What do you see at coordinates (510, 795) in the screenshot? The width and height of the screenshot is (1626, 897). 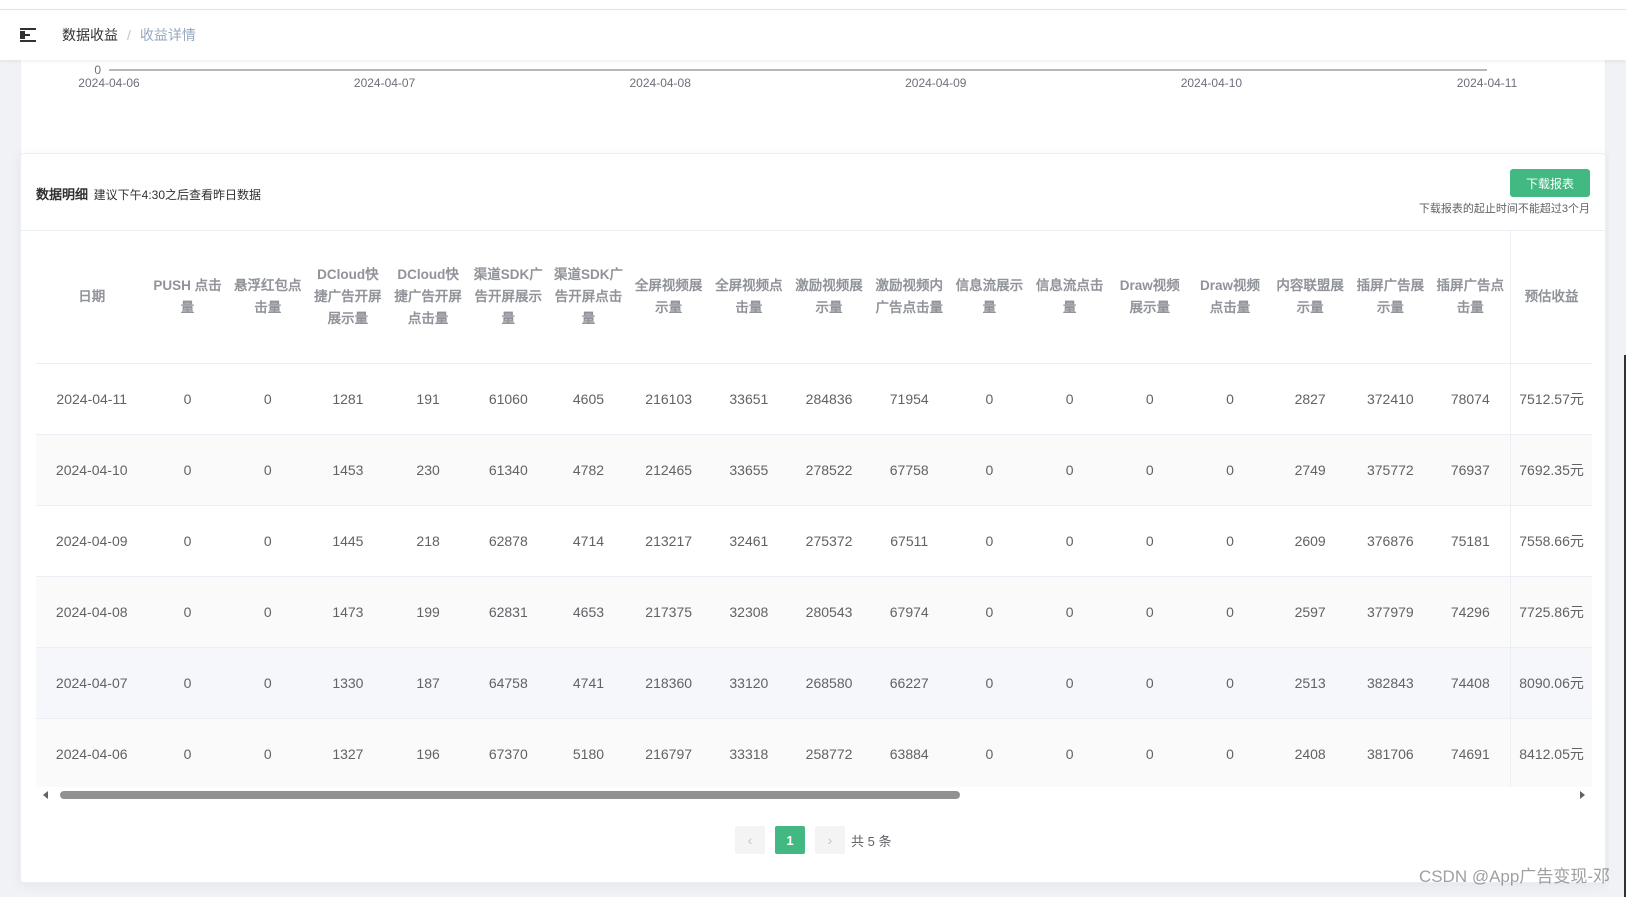 I see `scrollbar-thumb` at bounding box center [510, 795].